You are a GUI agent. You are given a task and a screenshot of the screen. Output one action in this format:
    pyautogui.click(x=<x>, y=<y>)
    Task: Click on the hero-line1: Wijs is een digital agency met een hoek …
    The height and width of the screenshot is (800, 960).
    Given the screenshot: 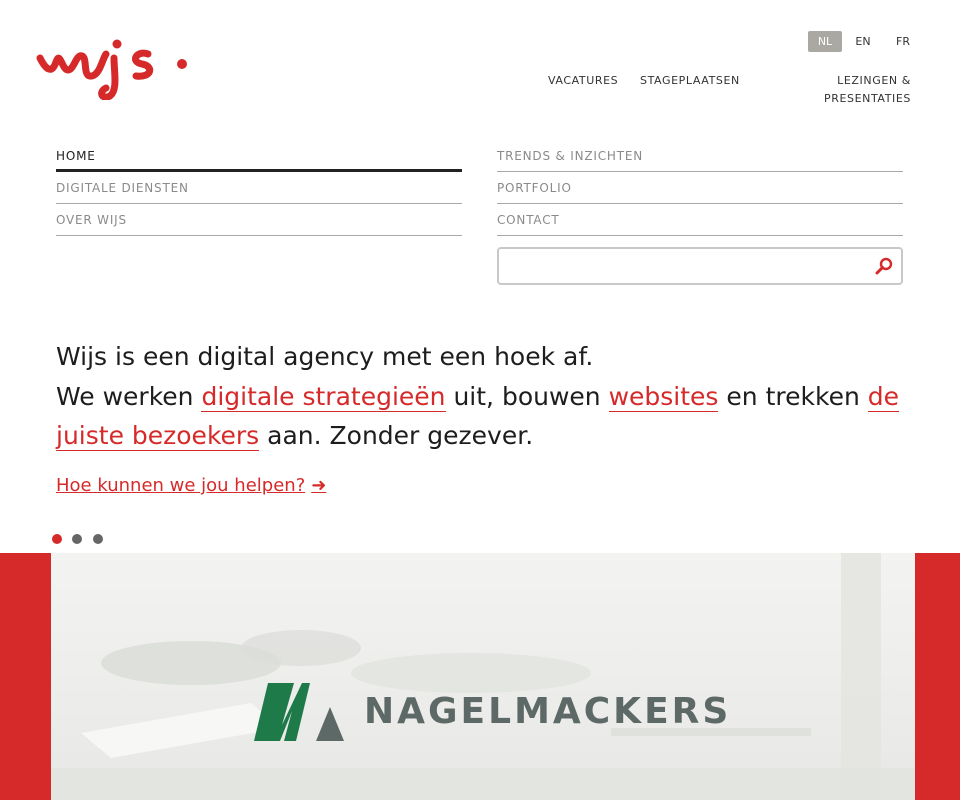 What is the action you would take?
    pyautogui.click(x=325, y=356)
    